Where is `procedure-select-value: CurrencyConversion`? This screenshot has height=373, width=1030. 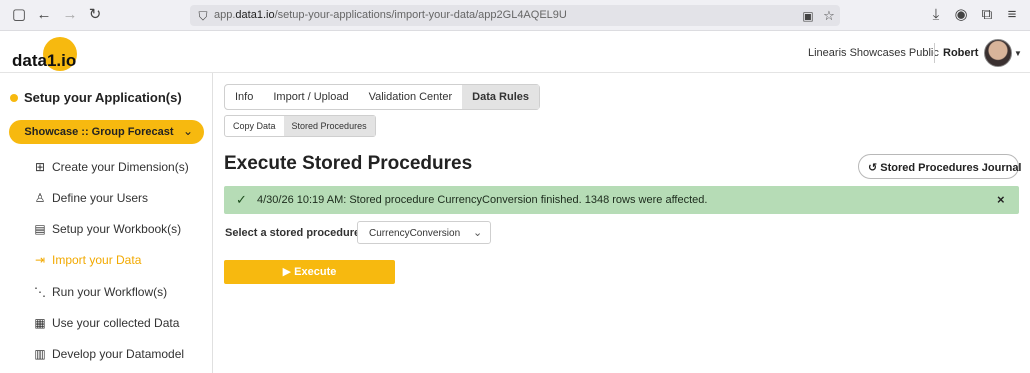 procedure-select-value: CurrencyConversion is located at coordinates (415, 233).